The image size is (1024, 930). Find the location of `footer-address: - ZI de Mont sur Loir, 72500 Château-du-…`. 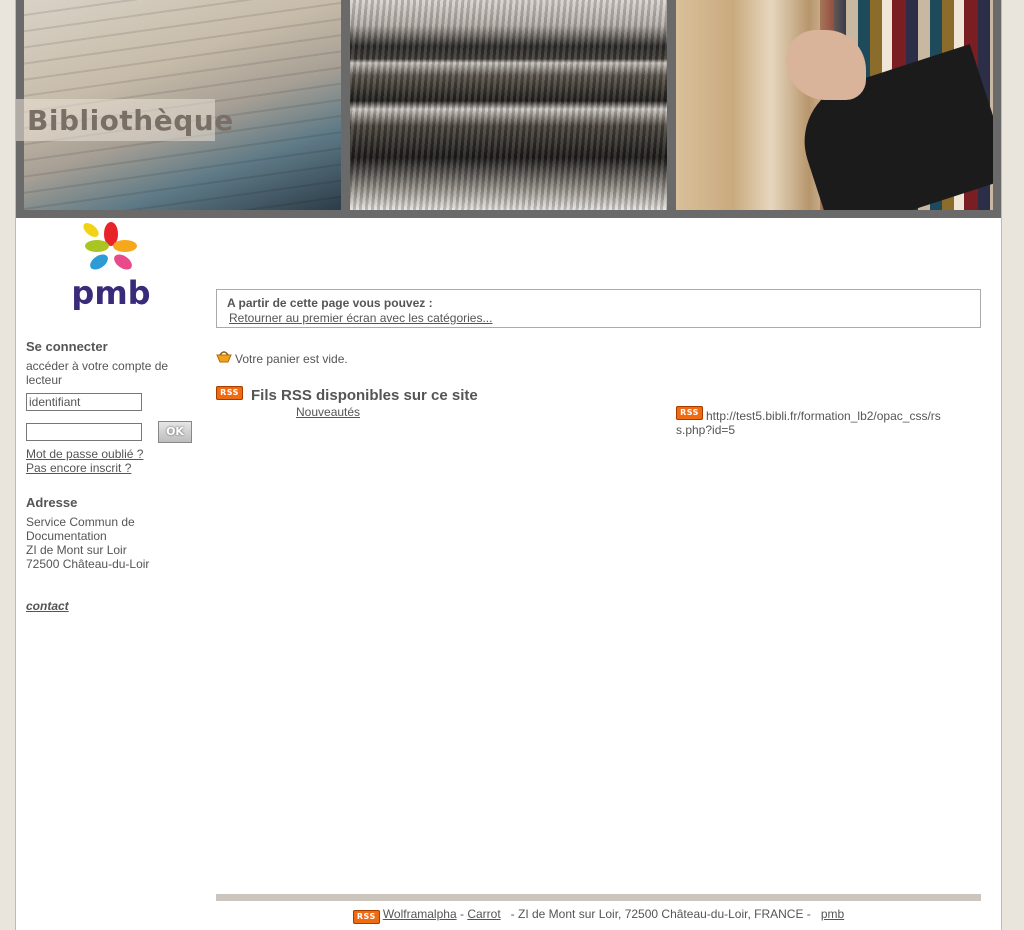

footer-address: - ZI de Mont sur Loir, 72500 Château-du-… is located at coordinates (660, 914).